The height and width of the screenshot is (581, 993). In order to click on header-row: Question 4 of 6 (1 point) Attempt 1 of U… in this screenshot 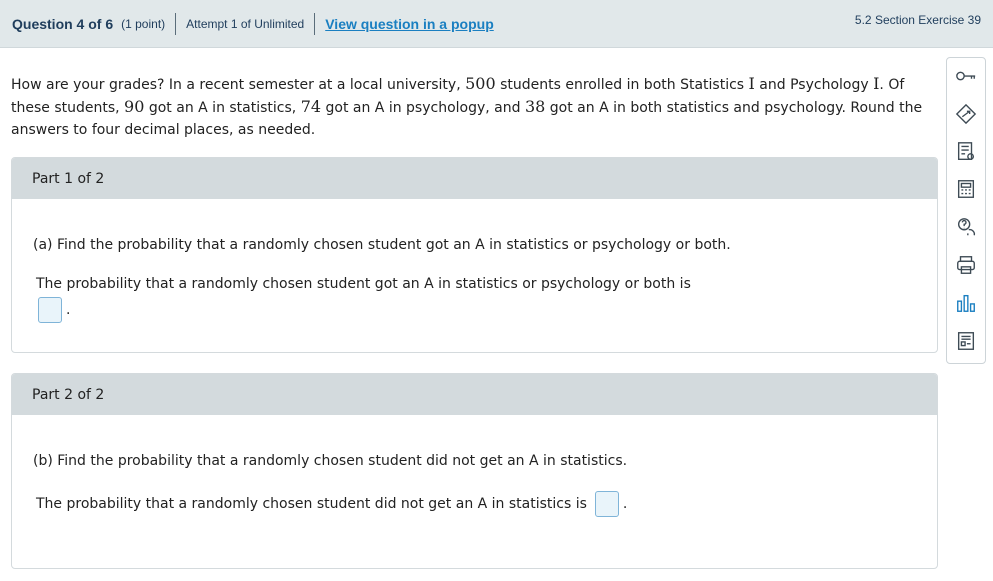, I will do `click(253, 24)`.